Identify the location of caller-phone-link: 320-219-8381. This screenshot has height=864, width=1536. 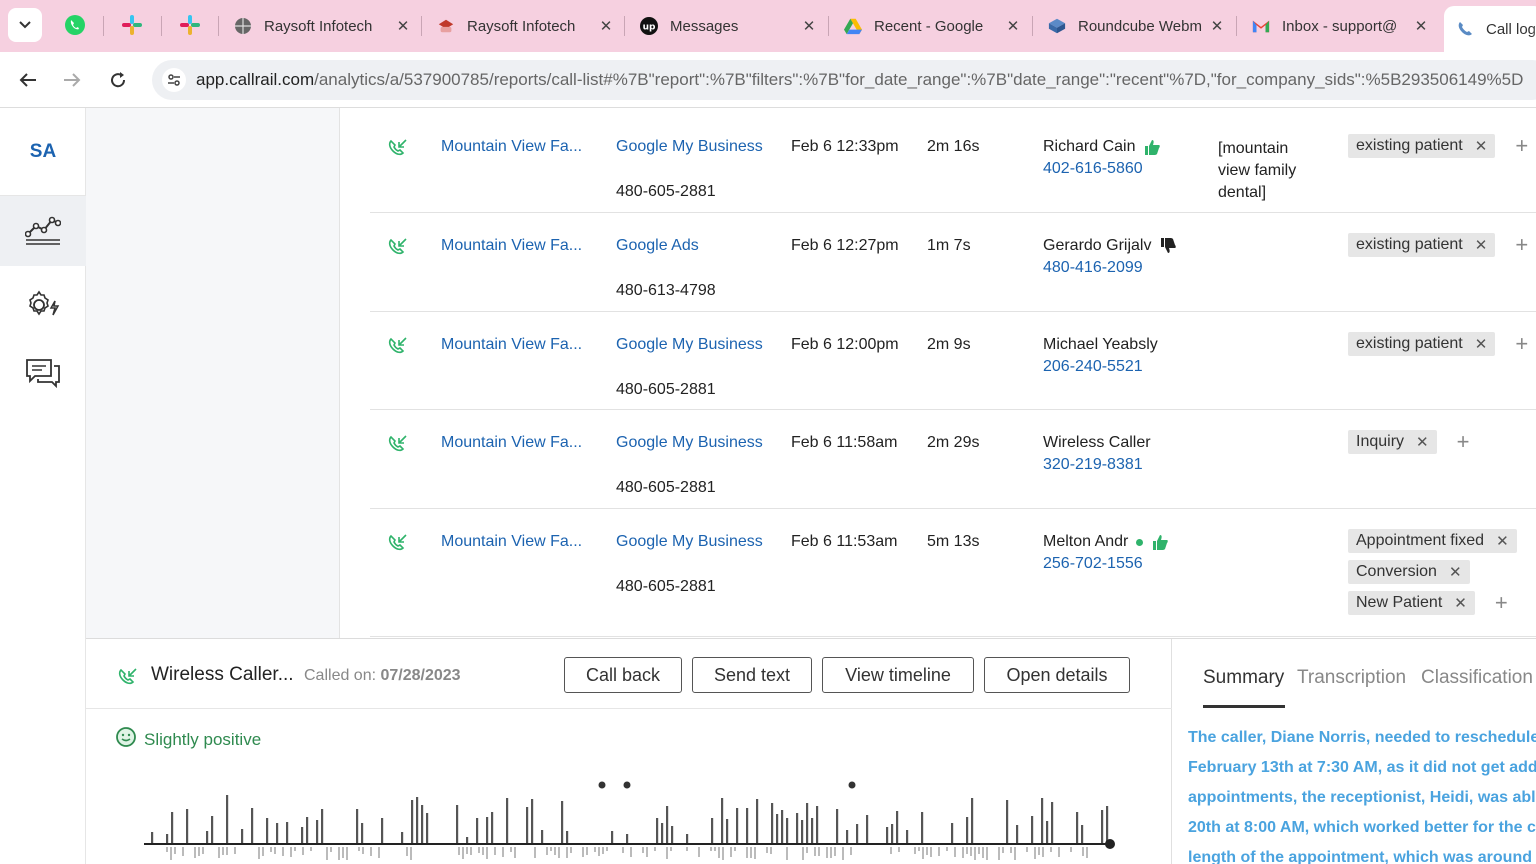
(1093, 465).